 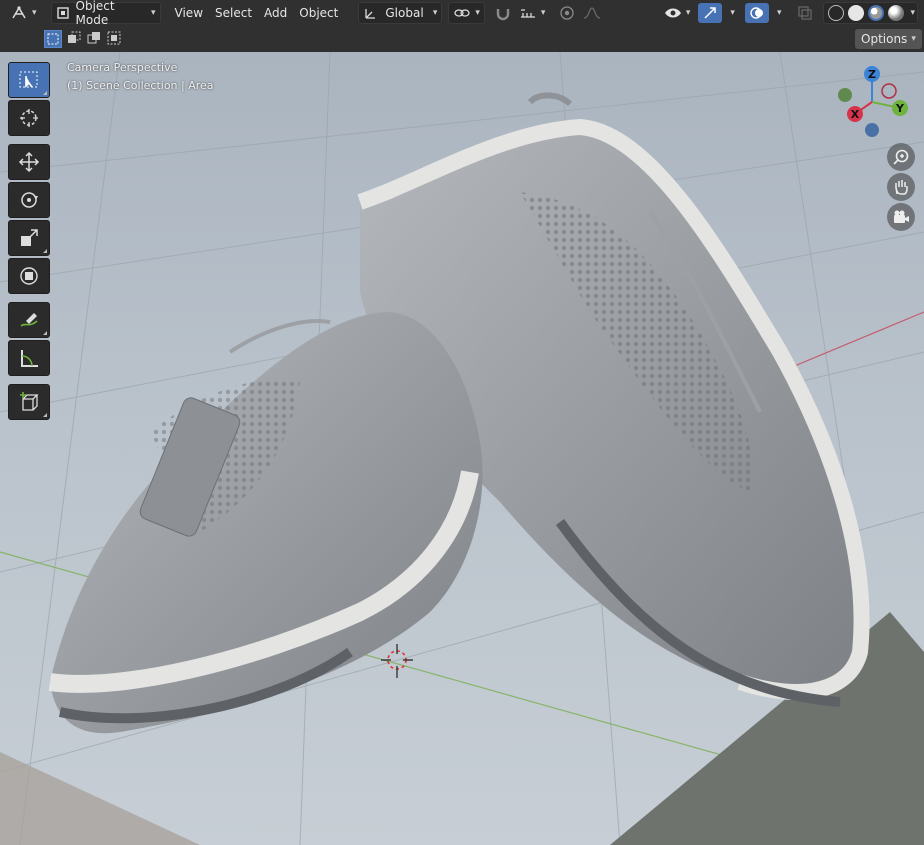 I want to click on proportional-edit-toggle, so click(x=567, y=13).